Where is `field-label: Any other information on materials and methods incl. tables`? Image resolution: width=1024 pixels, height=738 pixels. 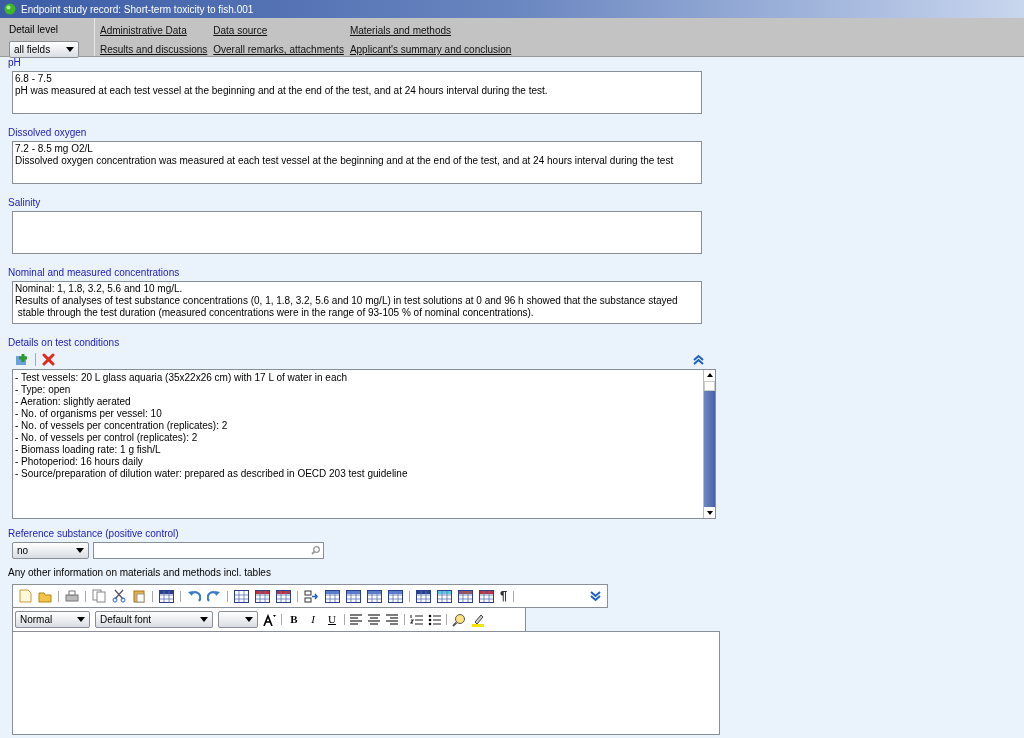
field-label: Any other information on materials and methods incl. tables is located at coordinates (140, 573).